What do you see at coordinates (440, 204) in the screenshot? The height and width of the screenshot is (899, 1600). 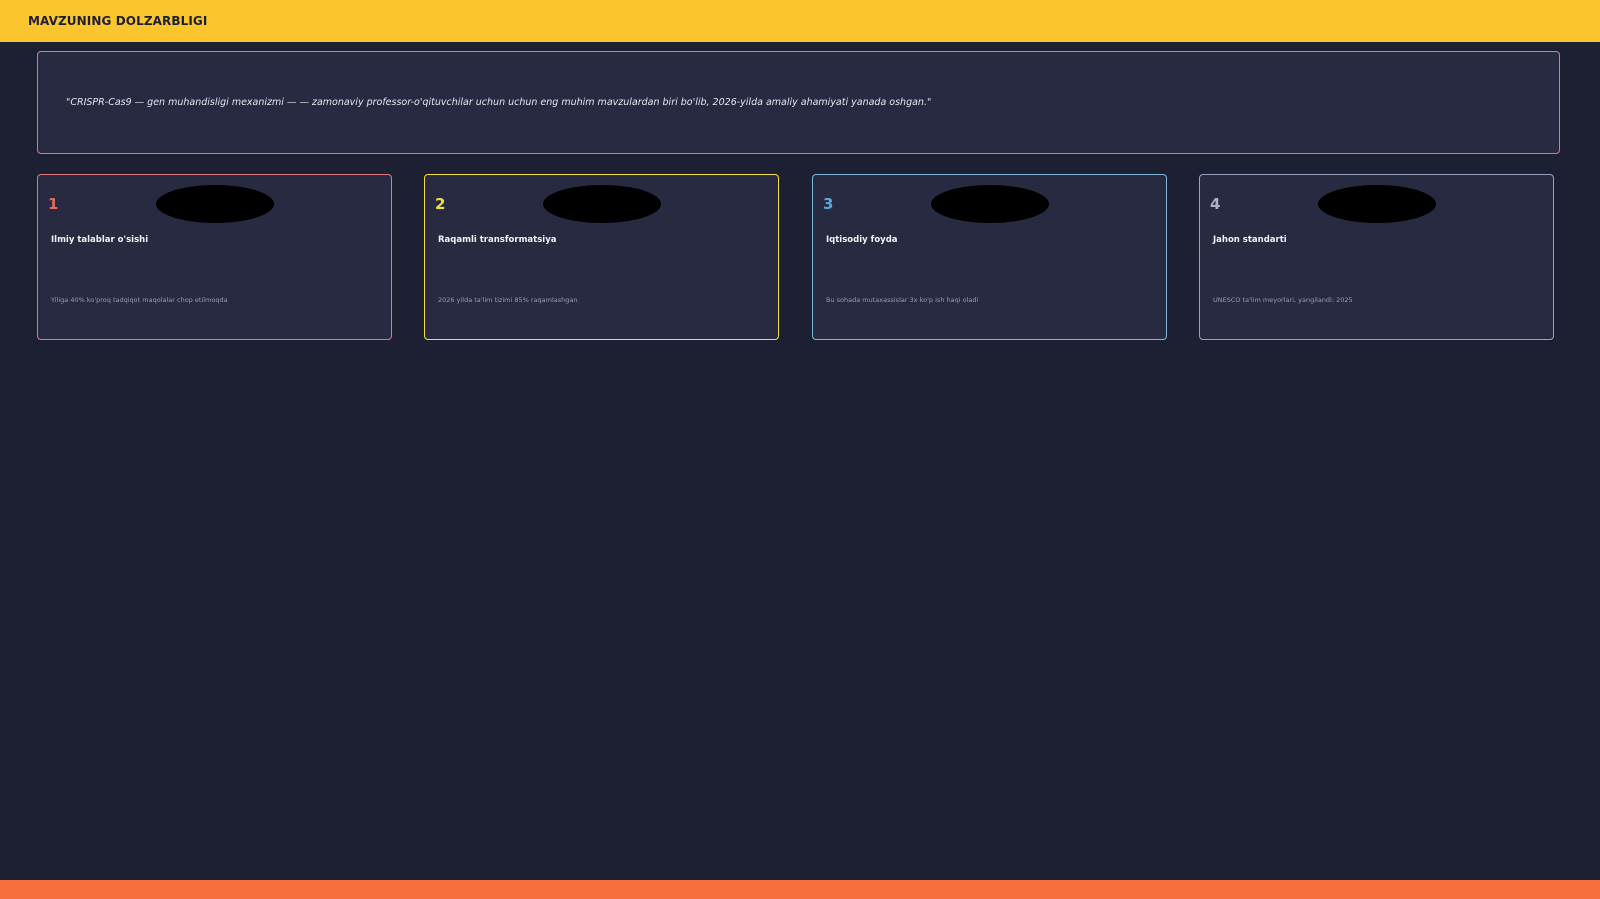 I see `card-number: 2` at bounding box center [440, 204].